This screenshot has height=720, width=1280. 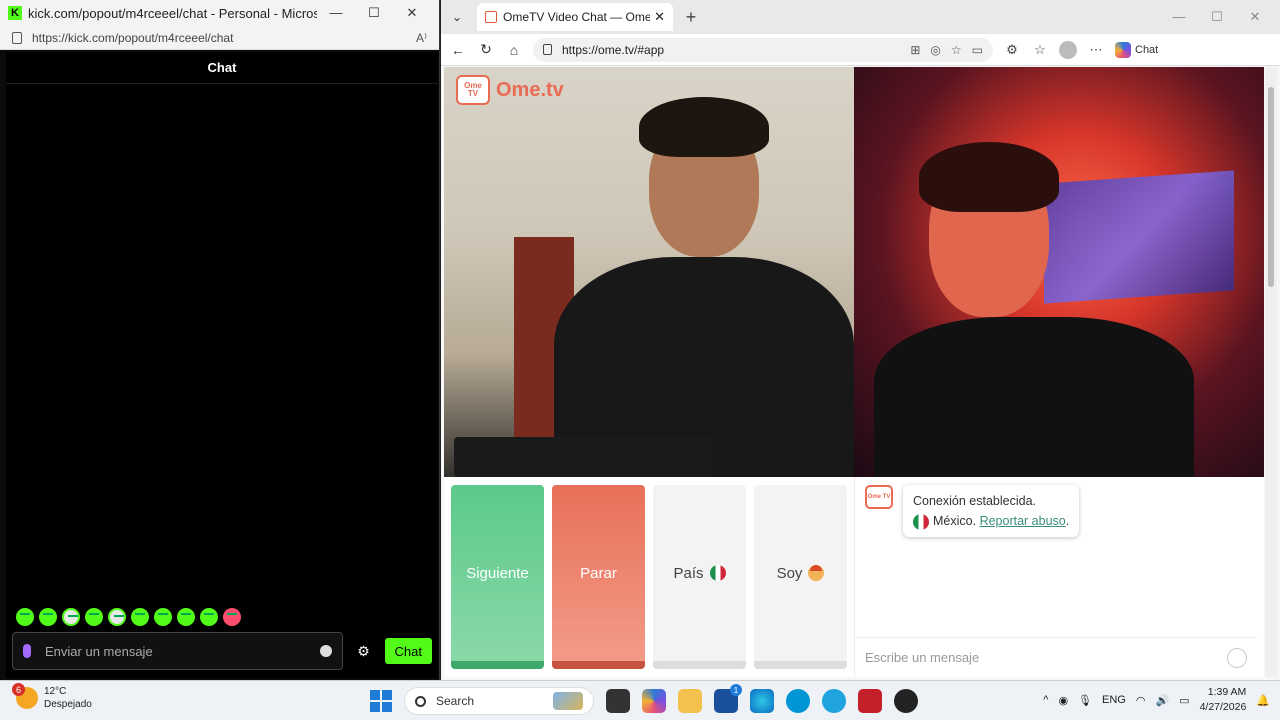 I want to click on gender-button: Soy, so click(x=800, y=577).